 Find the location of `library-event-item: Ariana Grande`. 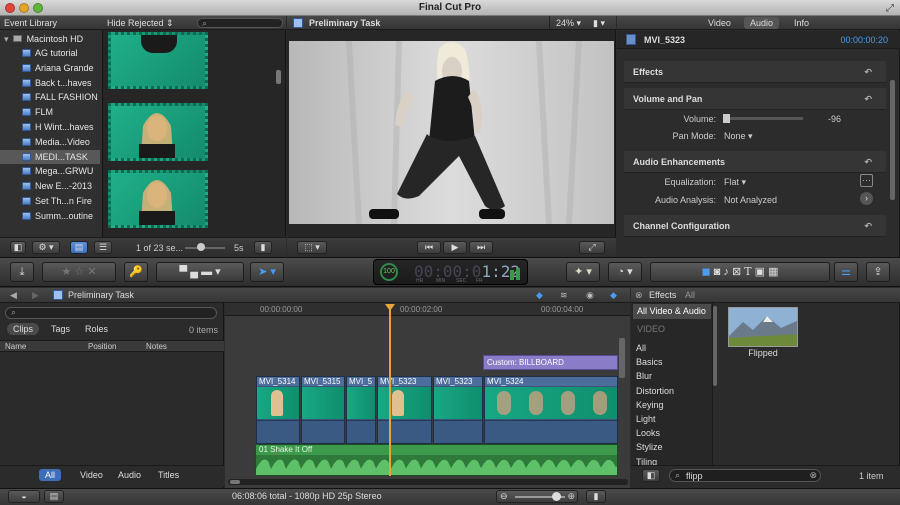

library-event-item: Ariana Grande is located at coordinates (50, 68).